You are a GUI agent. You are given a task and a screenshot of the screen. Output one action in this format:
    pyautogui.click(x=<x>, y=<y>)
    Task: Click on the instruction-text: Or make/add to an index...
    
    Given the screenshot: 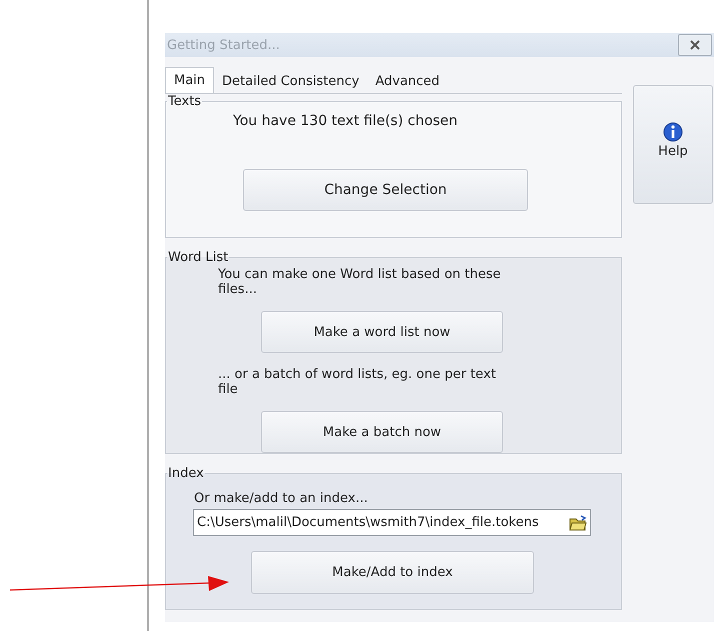 What is the action you would take?
    pyautogui.click(x=281, y=498)
    